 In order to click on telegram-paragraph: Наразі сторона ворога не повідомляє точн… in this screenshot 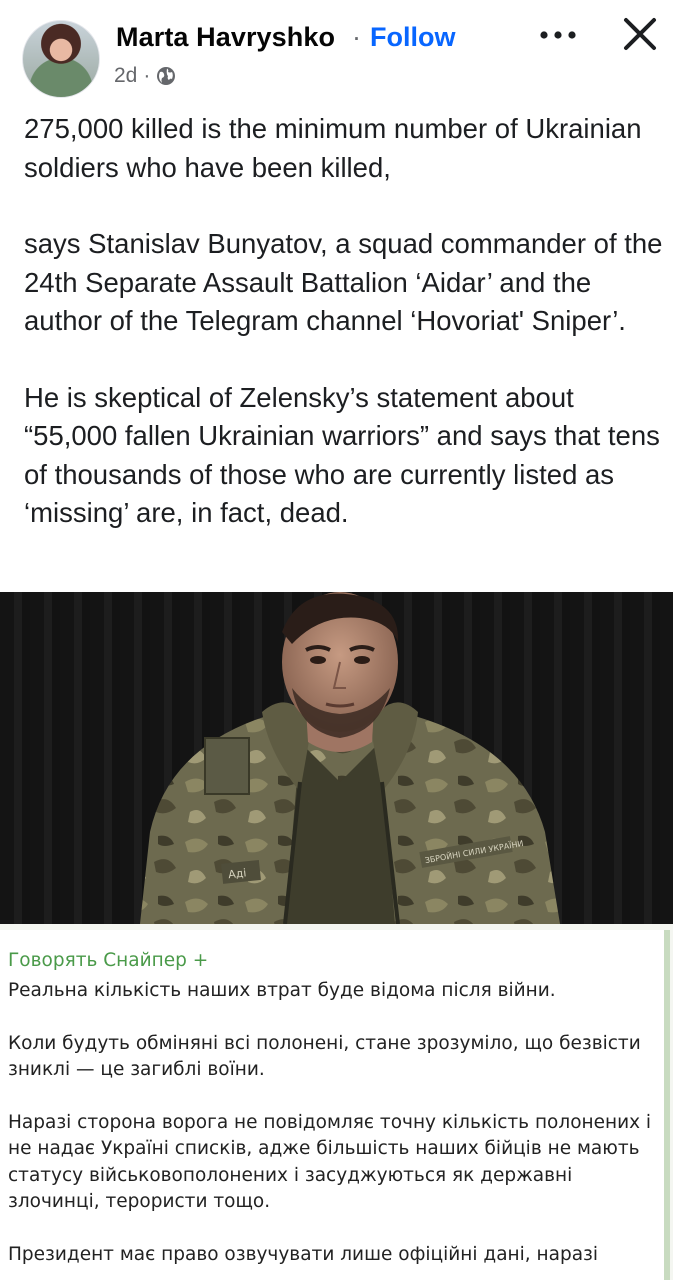, I will do `click(330, 1162)`.